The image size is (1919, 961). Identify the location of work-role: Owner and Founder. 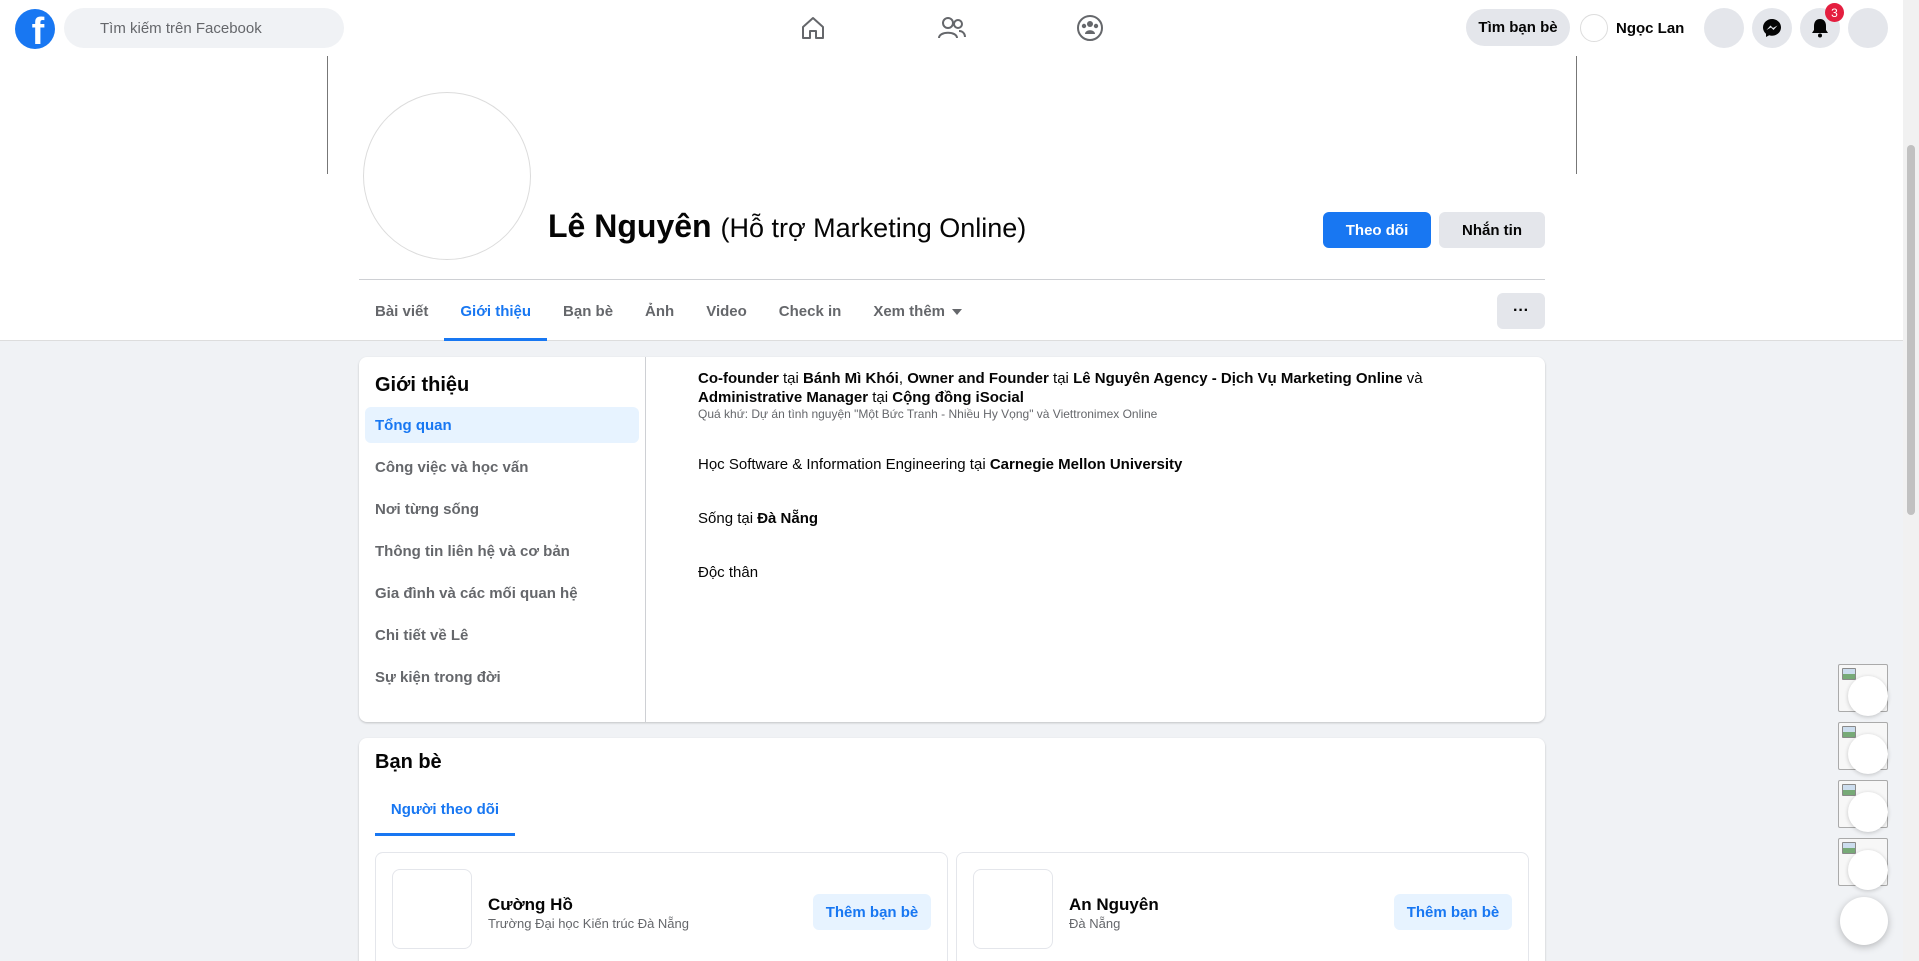
(978, 378).